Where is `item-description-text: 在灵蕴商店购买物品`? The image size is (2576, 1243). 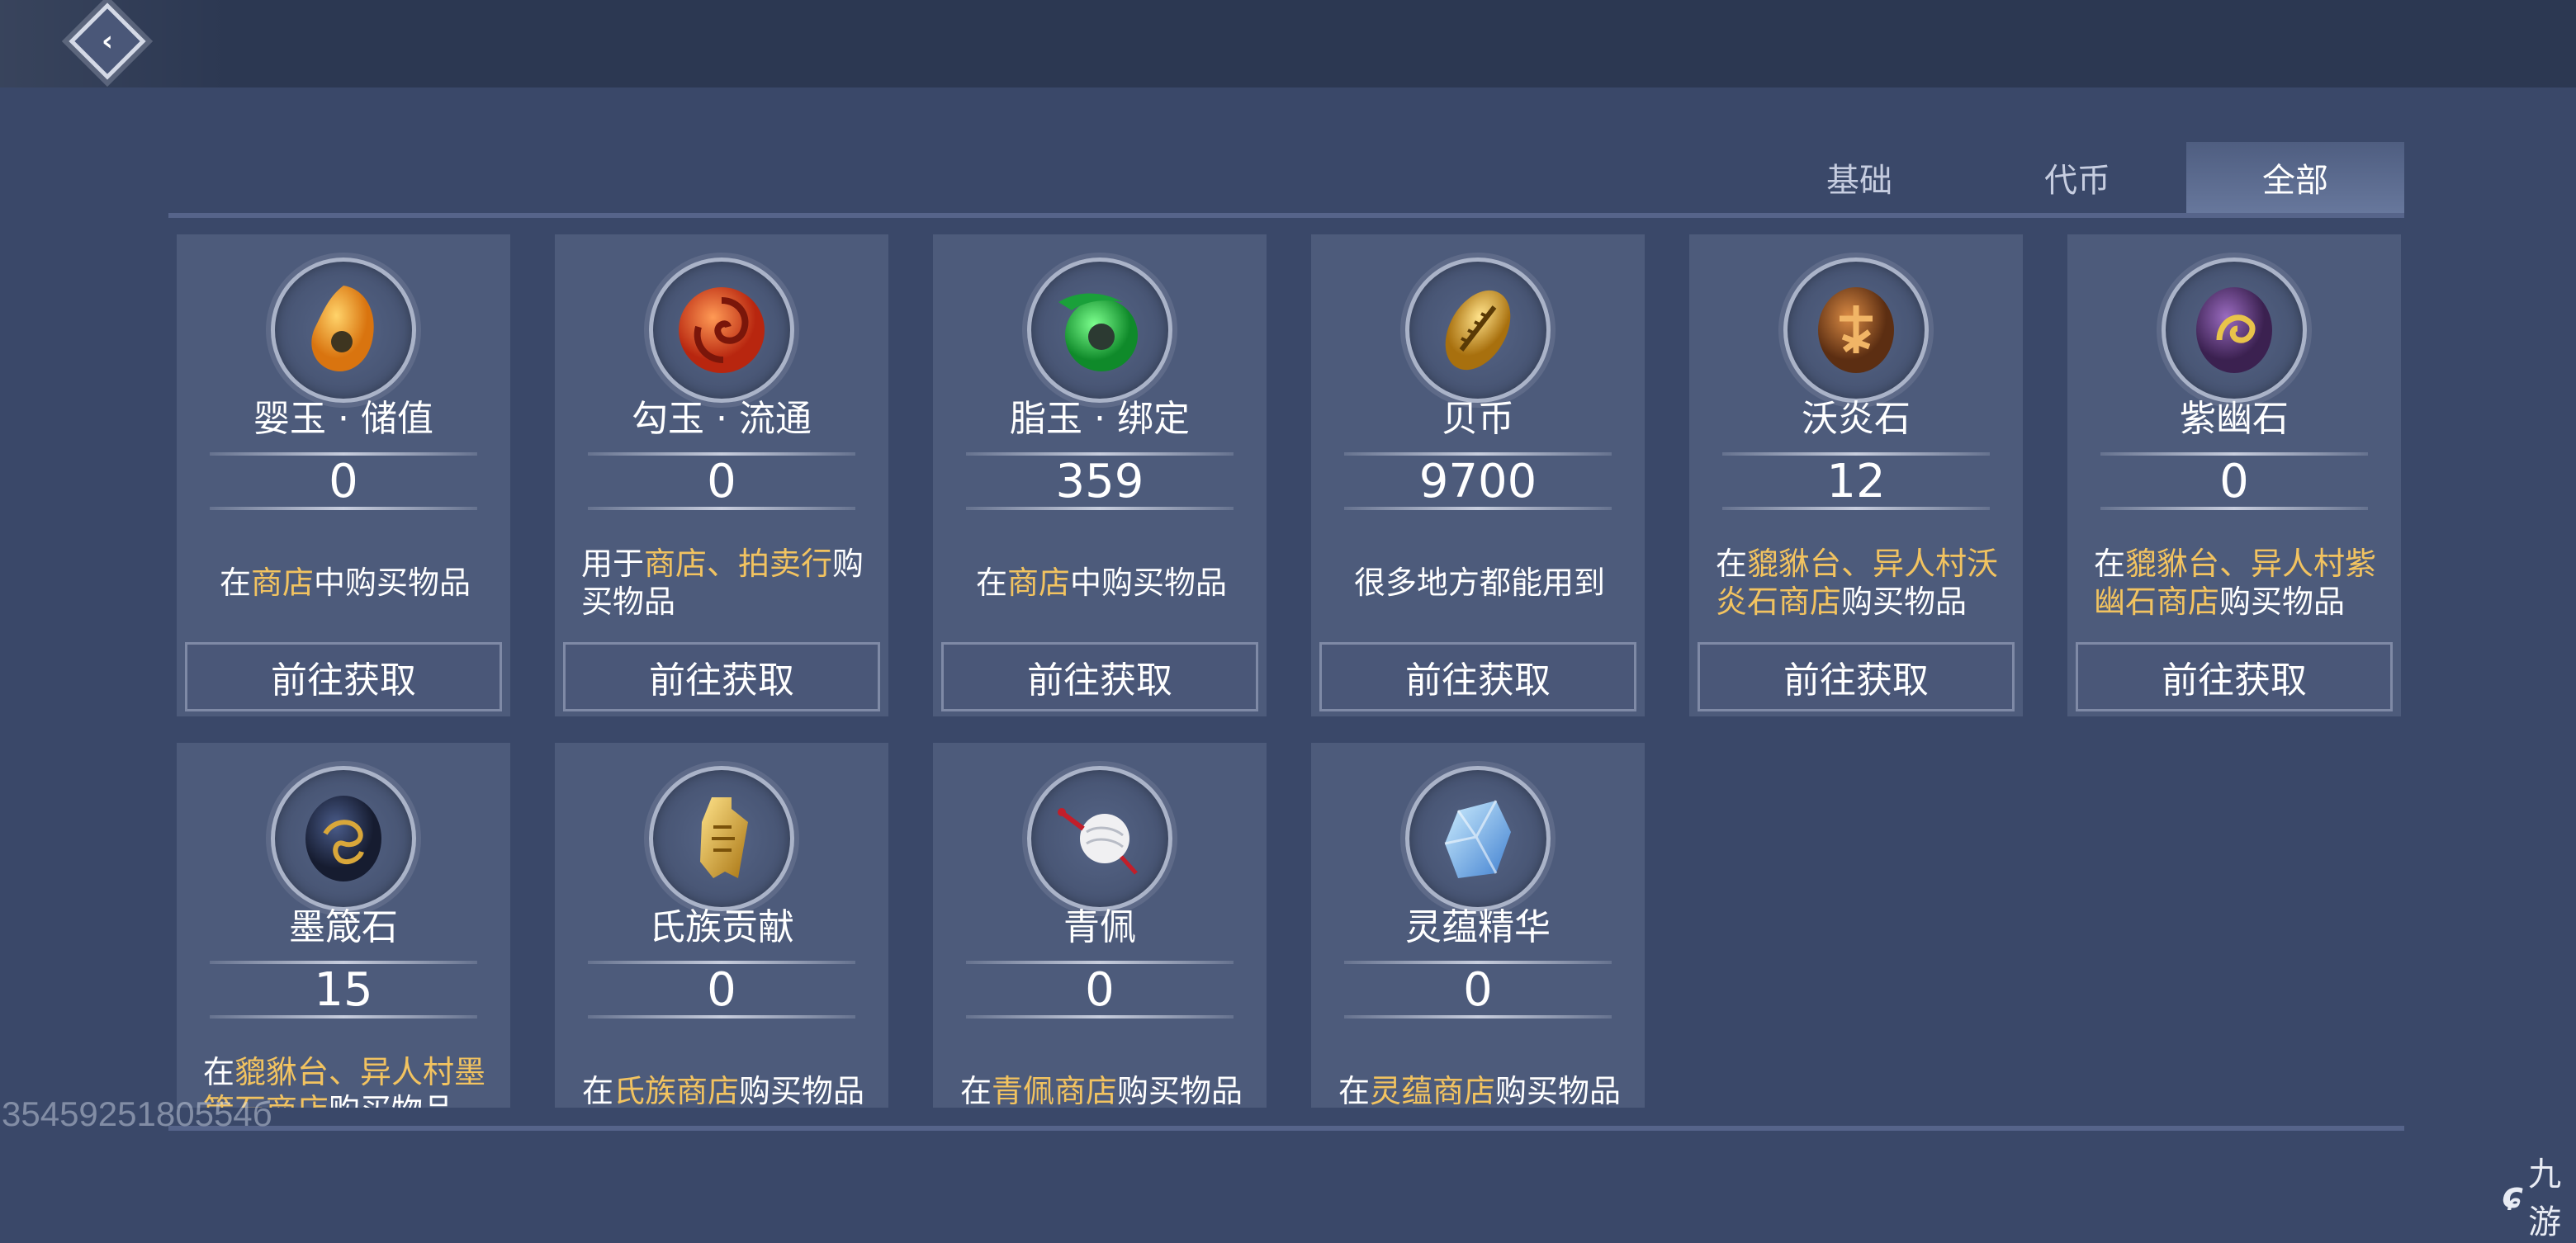
item-description-text: 在灵蕴商店购买物品 is located at coordinates (1479, 1090).